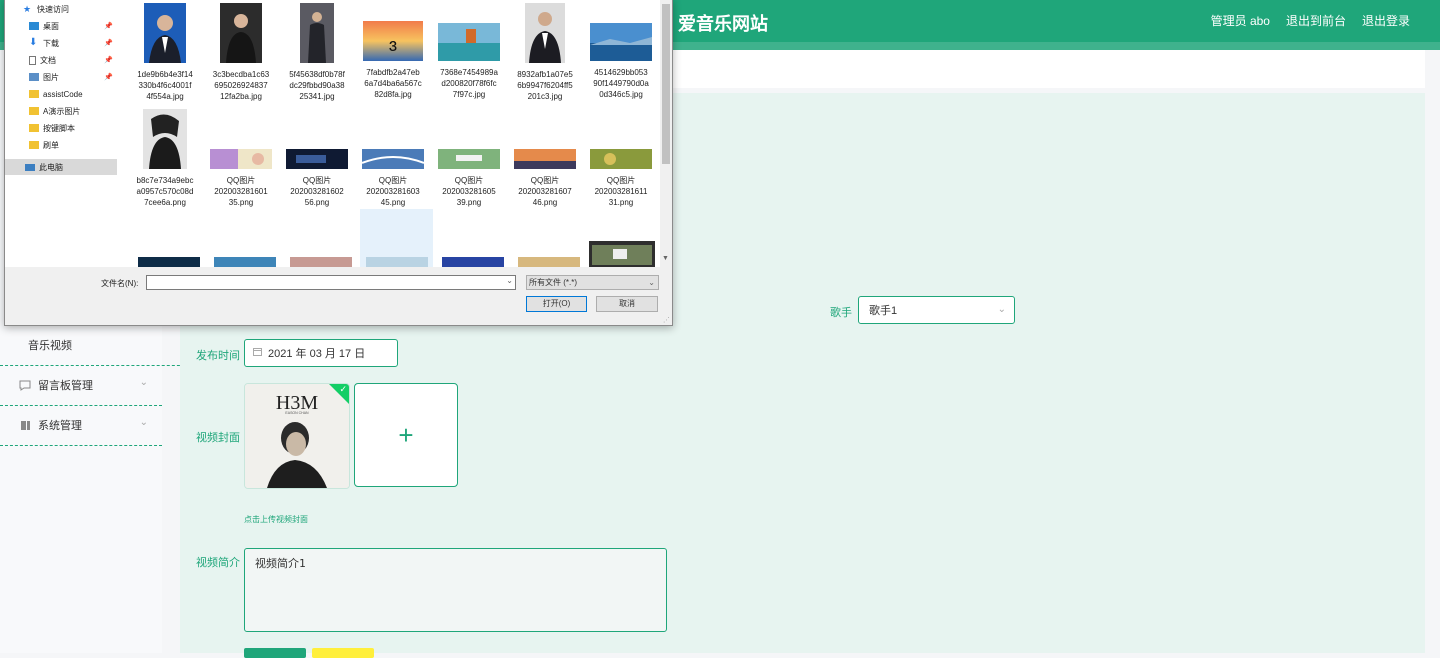 The height and width of the screenshot is (658, 1440). What do you see at coordinates (61, 9) in the screenshot?
I see `nav-quick-access: ★ 快速访问` at bounding box center [61, 9].